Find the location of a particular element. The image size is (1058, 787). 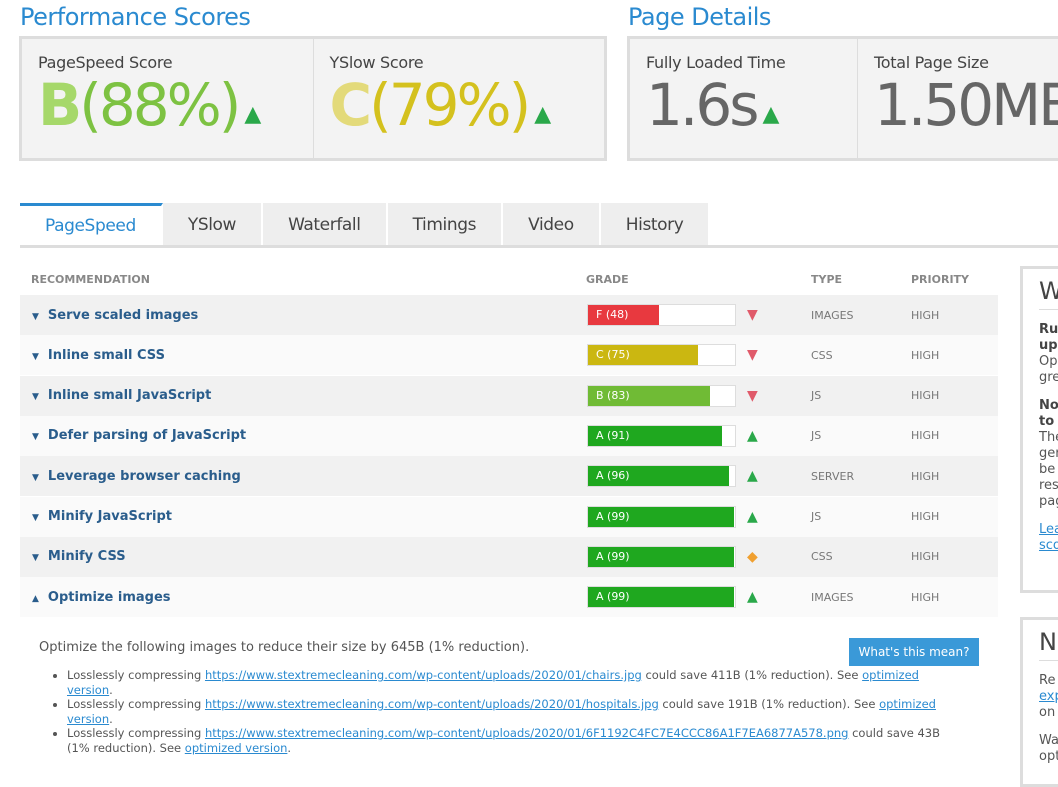

sidebar-panel-2: N Re exp on Wa opt is located at coordinates (1039, 702).